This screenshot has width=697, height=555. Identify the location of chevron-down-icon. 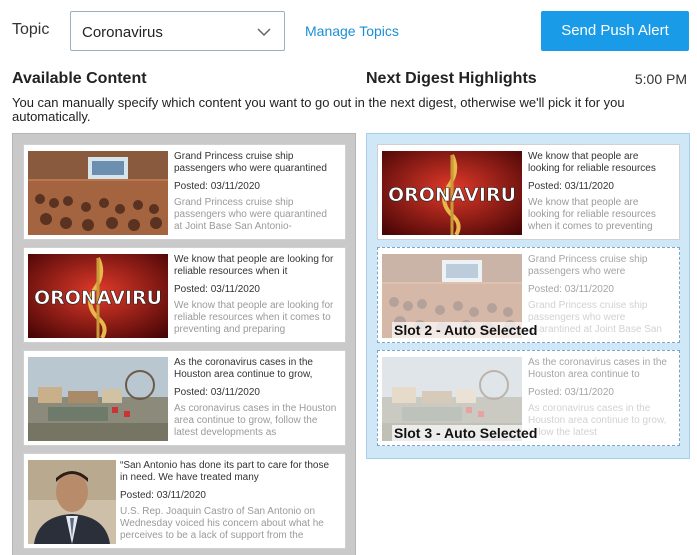
(264, 32).